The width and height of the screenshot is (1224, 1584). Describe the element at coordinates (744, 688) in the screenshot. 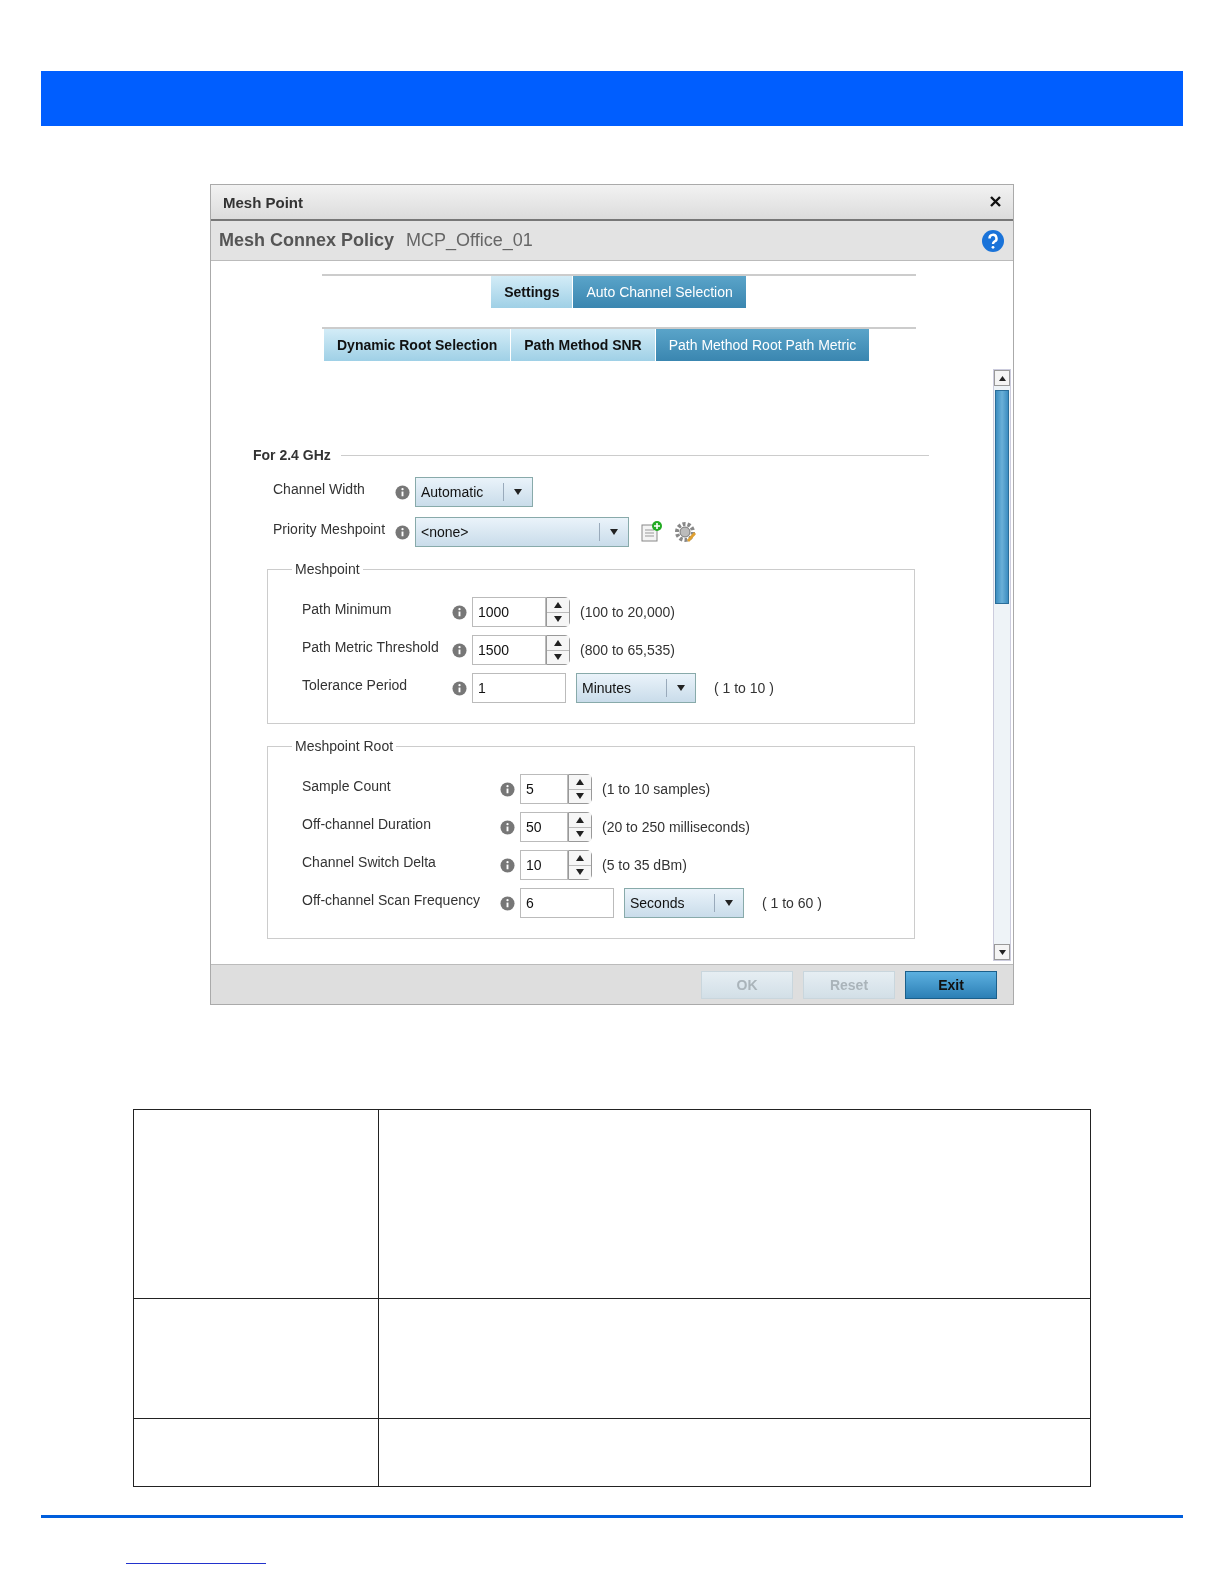

I see `range-hint: ( 1 to 10 )` at that location.